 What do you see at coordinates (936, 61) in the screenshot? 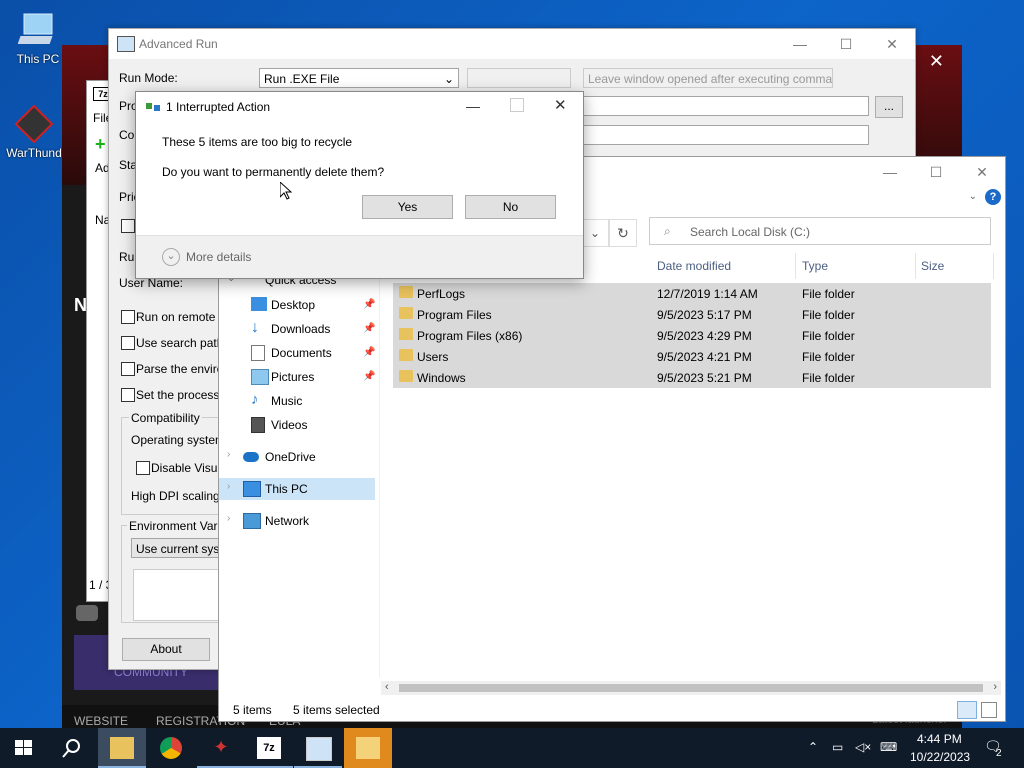
I see `launcher-close-icon: ✕` at bounding box center [936, 61].